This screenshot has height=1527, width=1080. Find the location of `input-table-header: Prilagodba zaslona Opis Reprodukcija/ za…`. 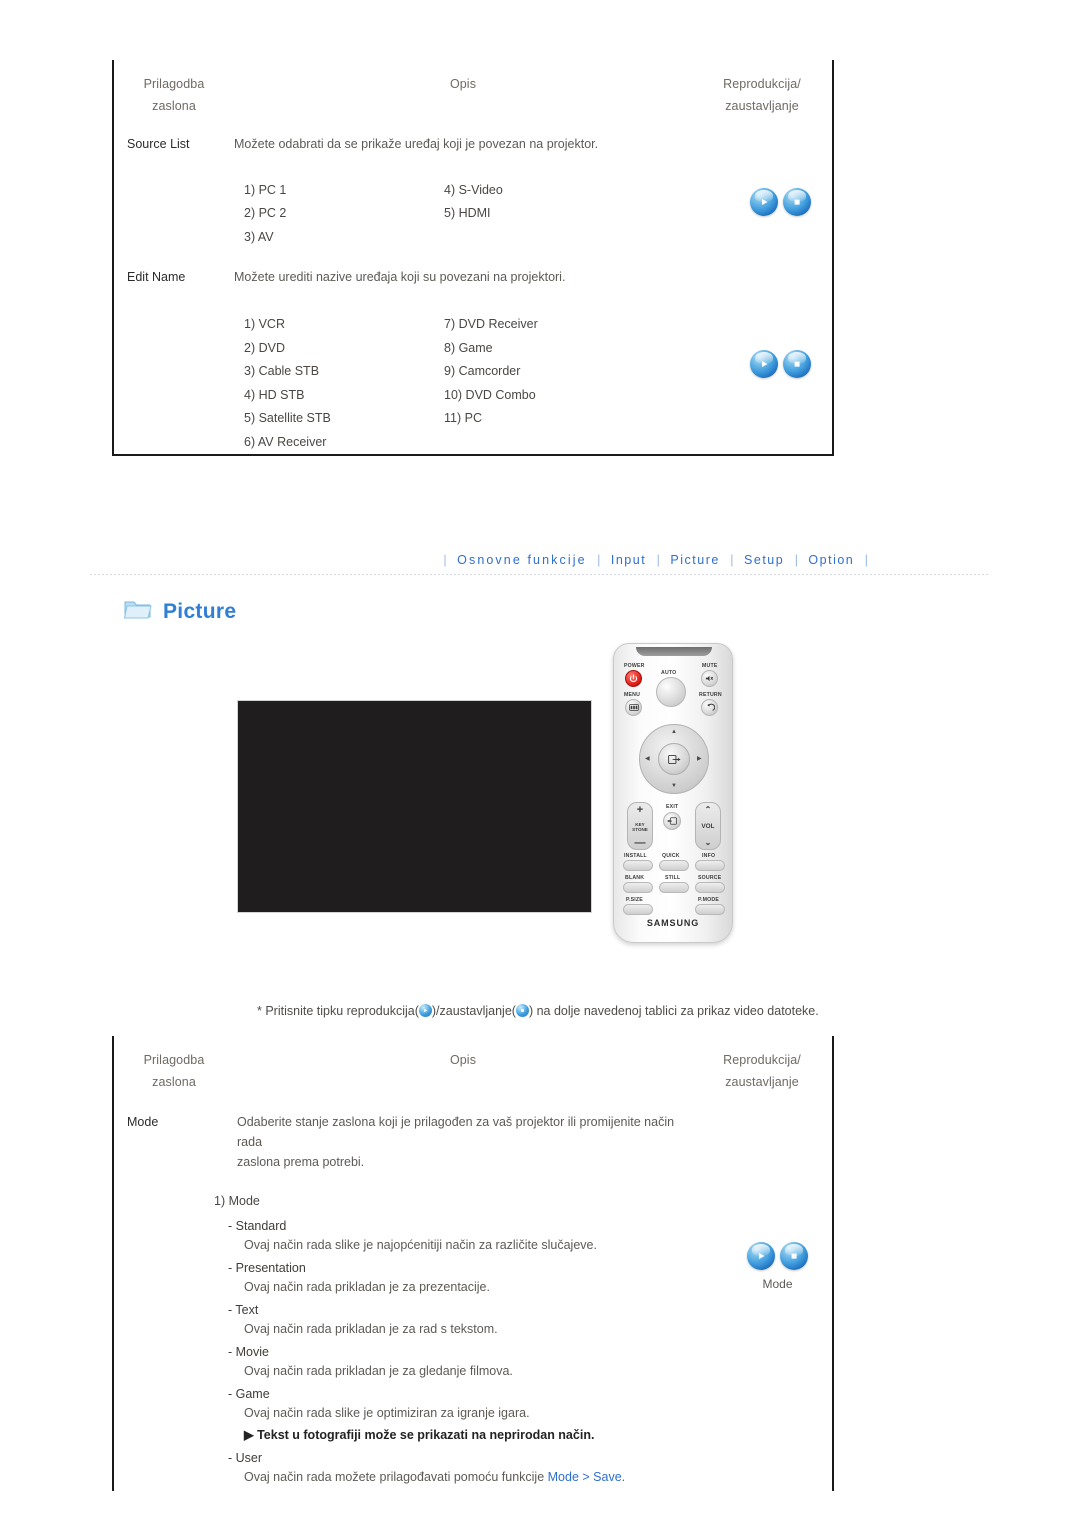

input-table-header: Prilagodba zaslona Opis Reprodukcija/ za… is located at coordinates (473, 91).